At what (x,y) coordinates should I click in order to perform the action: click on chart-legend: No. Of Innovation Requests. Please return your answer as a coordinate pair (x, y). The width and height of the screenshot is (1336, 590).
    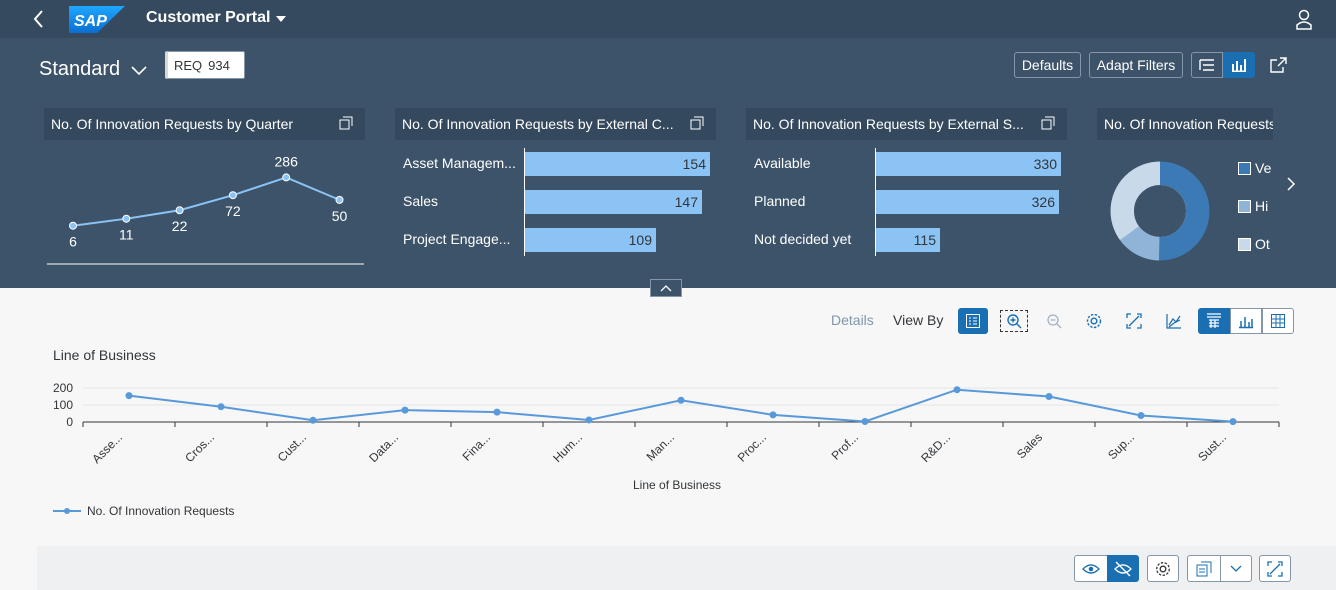
    Looking at the image, I should click on (143, 511).